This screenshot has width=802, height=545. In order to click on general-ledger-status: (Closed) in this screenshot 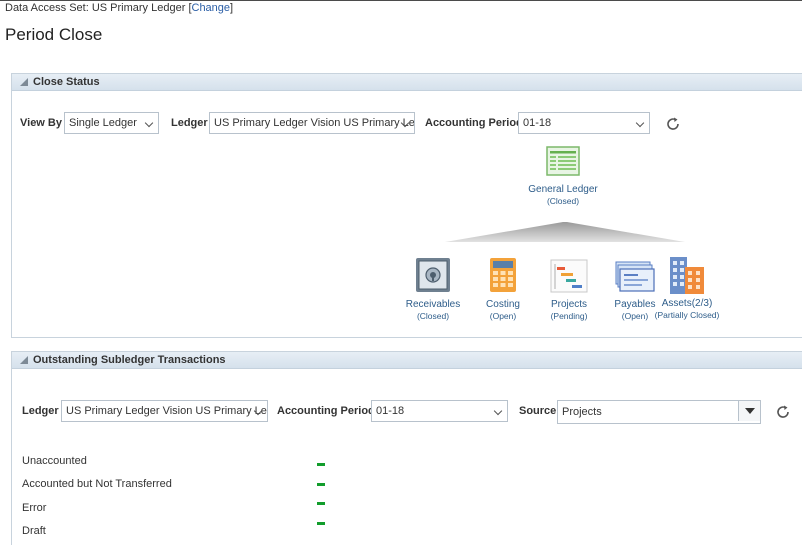, I will do `click(563, 201)`.